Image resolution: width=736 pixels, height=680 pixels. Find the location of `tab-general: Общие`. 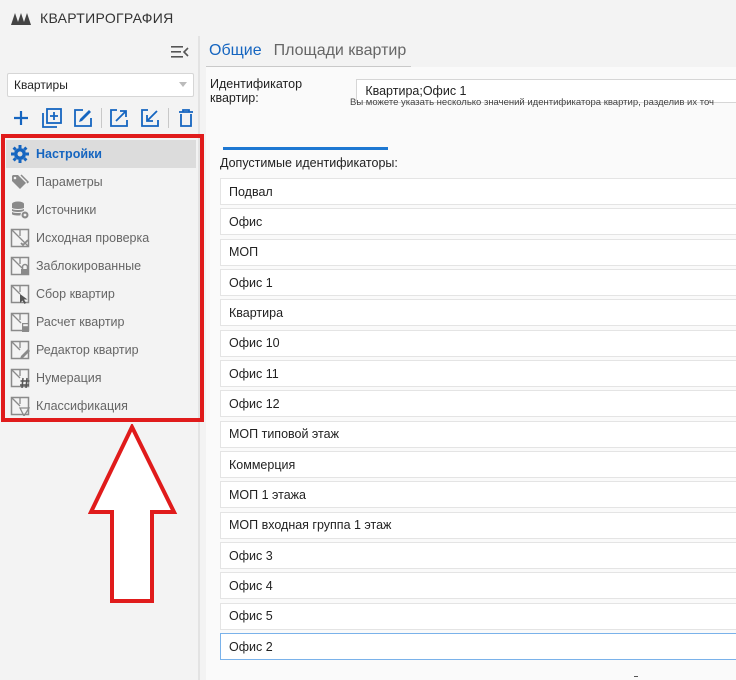

tab-general: Общие is located at coordinates (235, 53).